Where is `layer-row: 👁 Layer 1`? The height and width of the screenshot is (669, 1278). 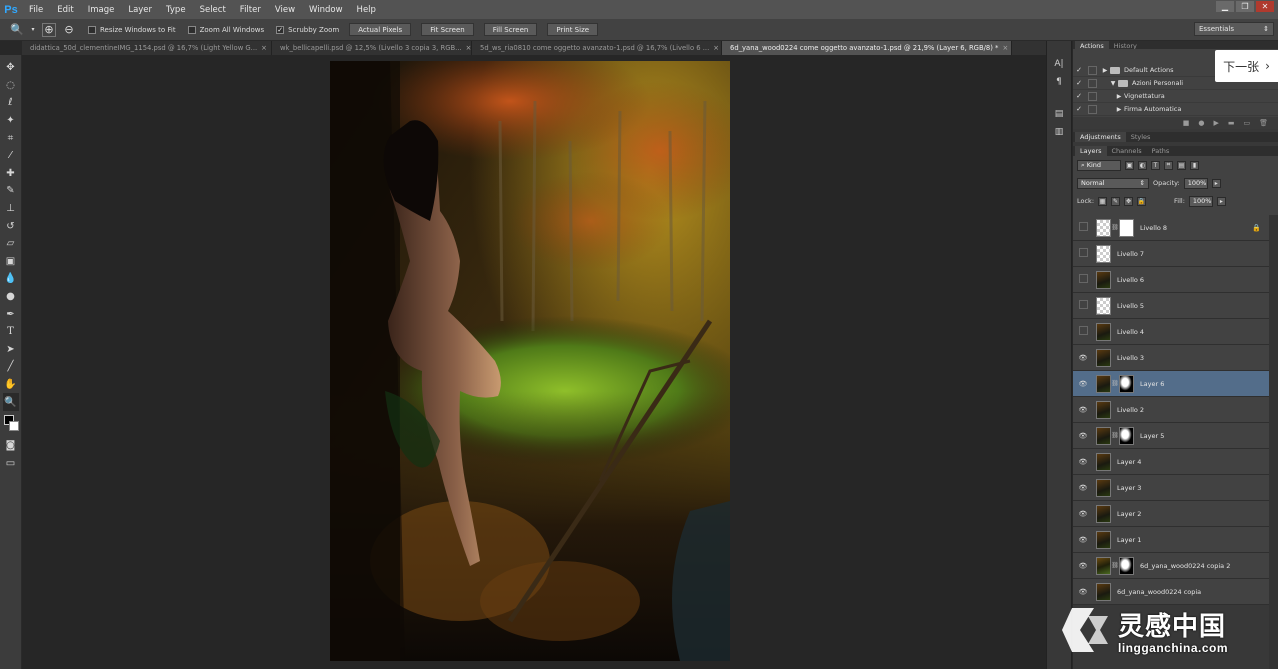 layer-row: 👁 Layer 1 is located at coordinates (1171, 540).